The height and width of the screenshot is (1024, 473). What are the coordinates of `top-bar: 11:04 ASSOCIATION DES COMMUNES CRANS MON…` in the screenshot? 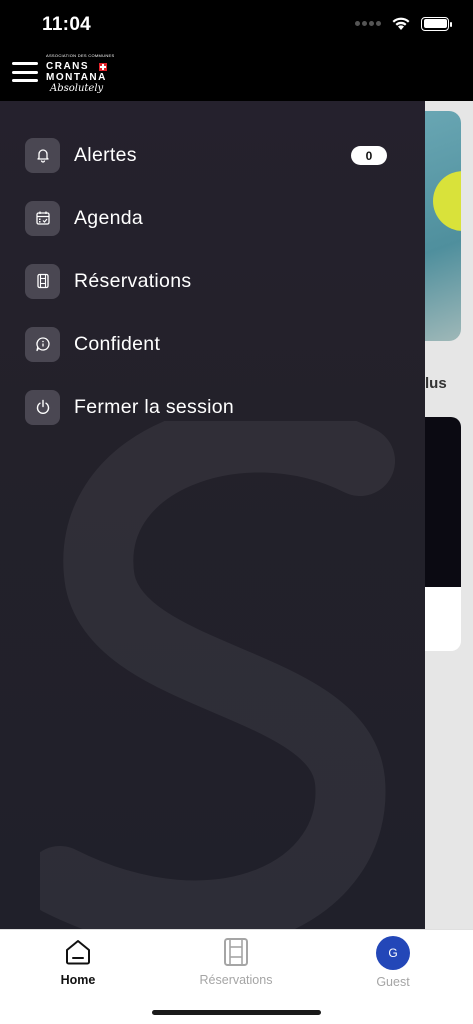 It's located at (236, 50).